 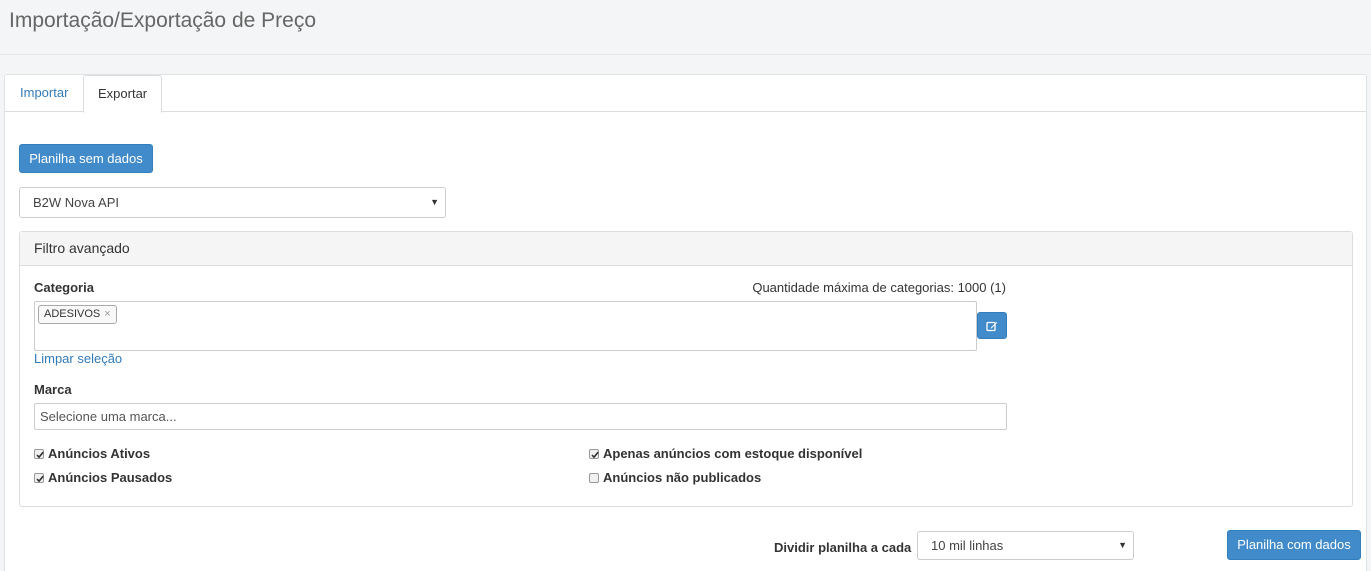 I want to click on paused-ads-label: Anúncios Pausados, so click(x=110, y=477).